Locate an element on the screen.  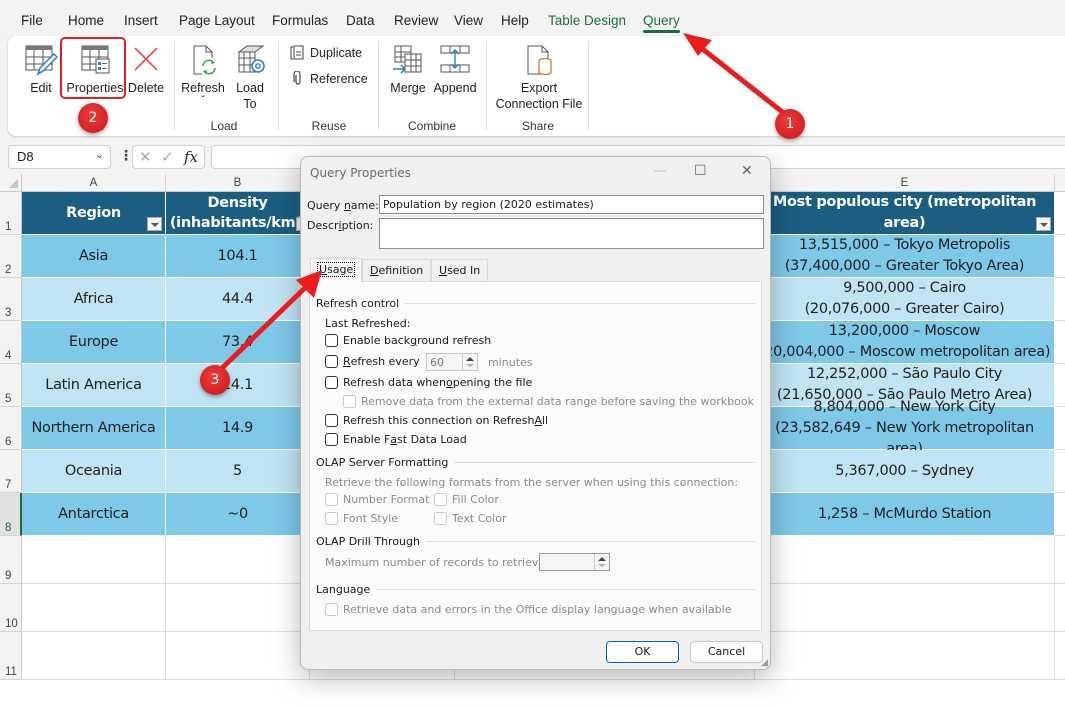
reference-button: Reference is located at coordinates (330, 78).